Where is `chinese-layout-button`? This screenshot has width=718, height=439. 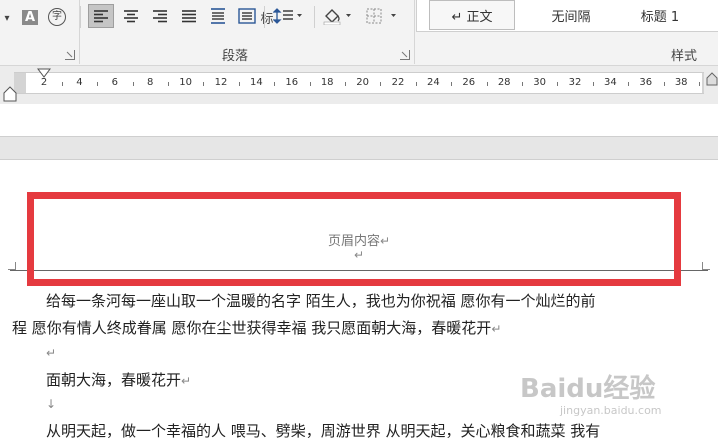
chinese-layout-button is located at coordinates (247, 16).